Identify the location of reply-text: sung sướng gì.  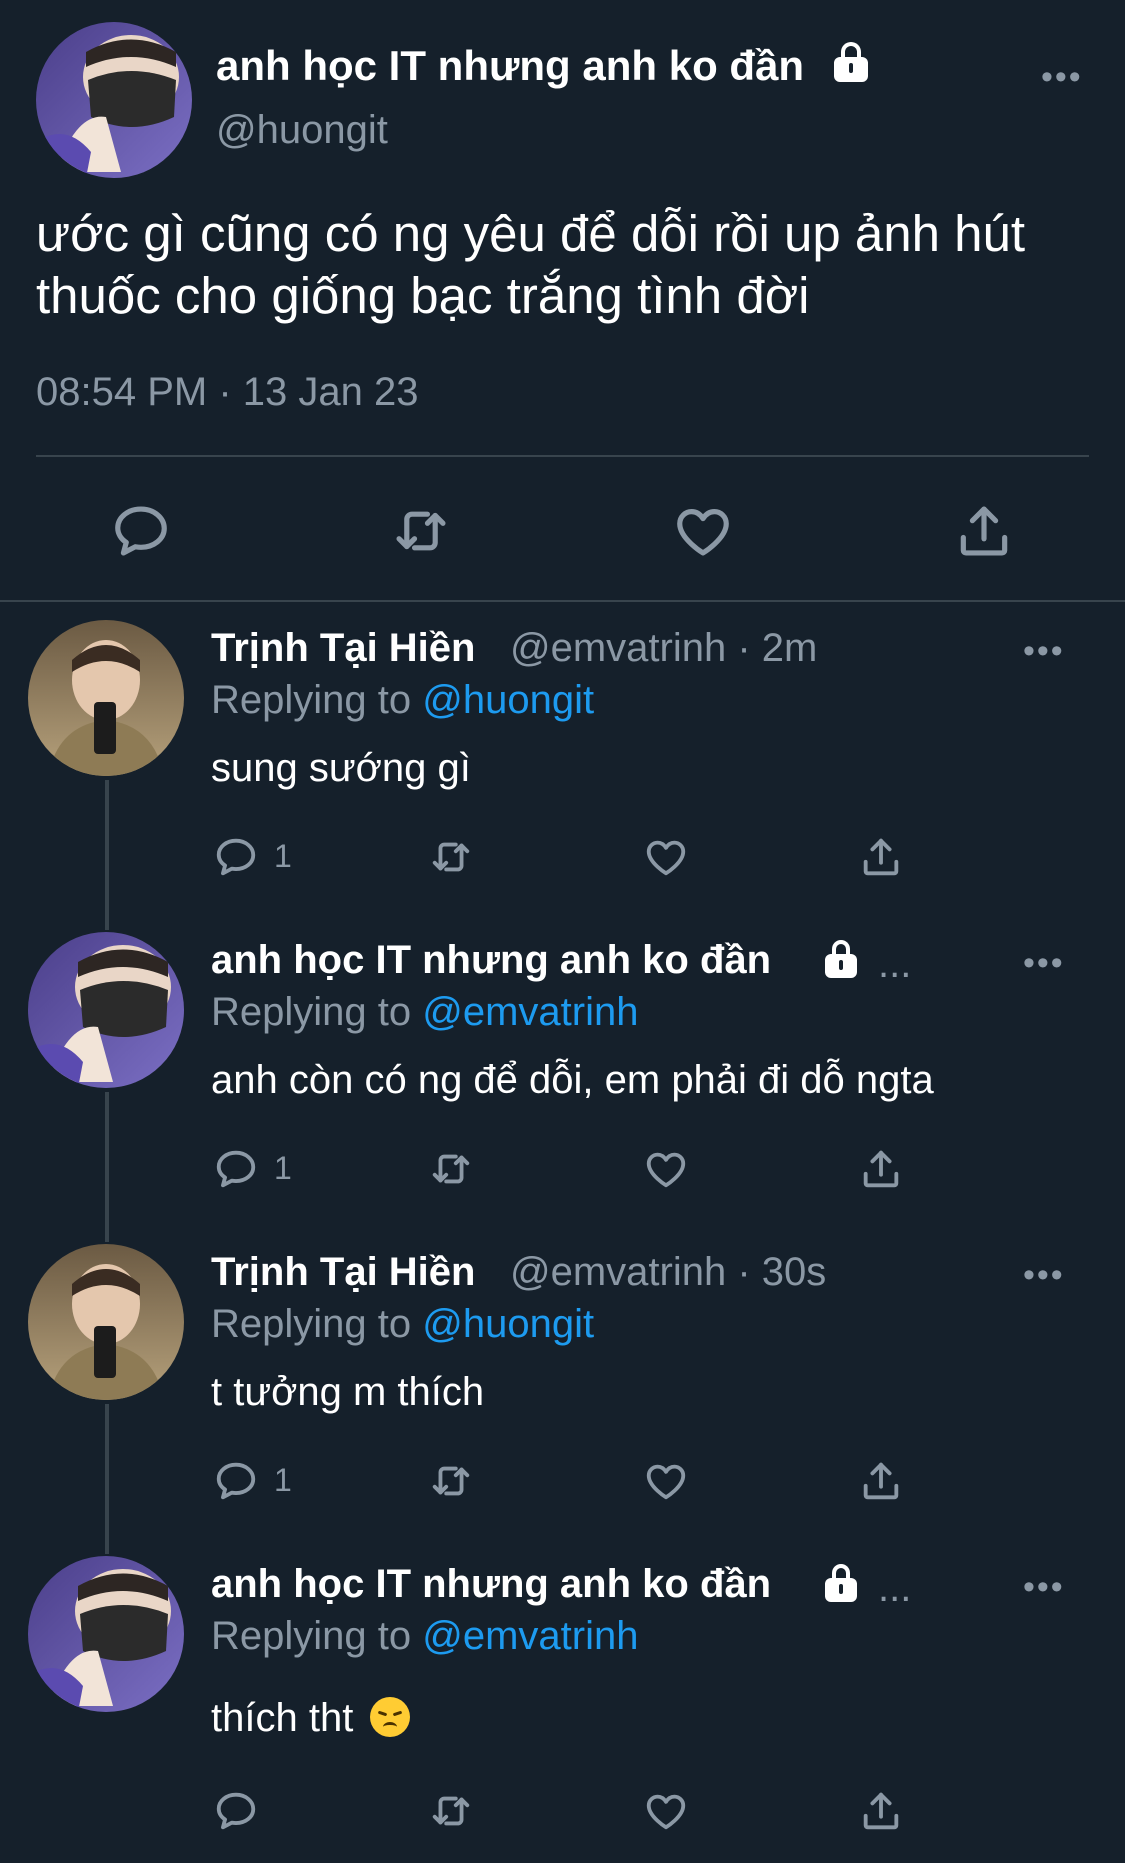
(341, 768).